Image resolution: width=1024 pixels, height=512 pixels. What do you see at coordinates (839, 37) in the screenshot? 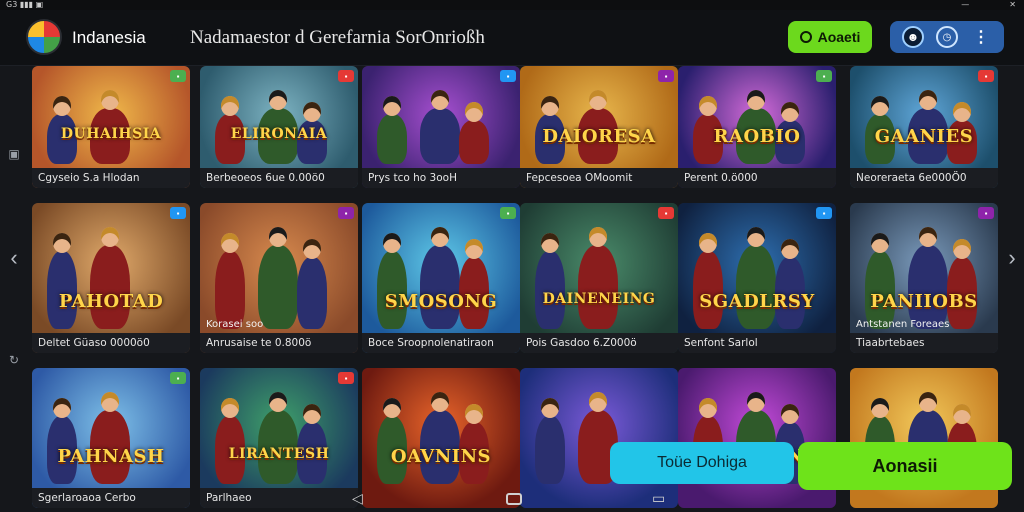
I see `login-button-label: Aoaeti` at bounding box center [839, 37].